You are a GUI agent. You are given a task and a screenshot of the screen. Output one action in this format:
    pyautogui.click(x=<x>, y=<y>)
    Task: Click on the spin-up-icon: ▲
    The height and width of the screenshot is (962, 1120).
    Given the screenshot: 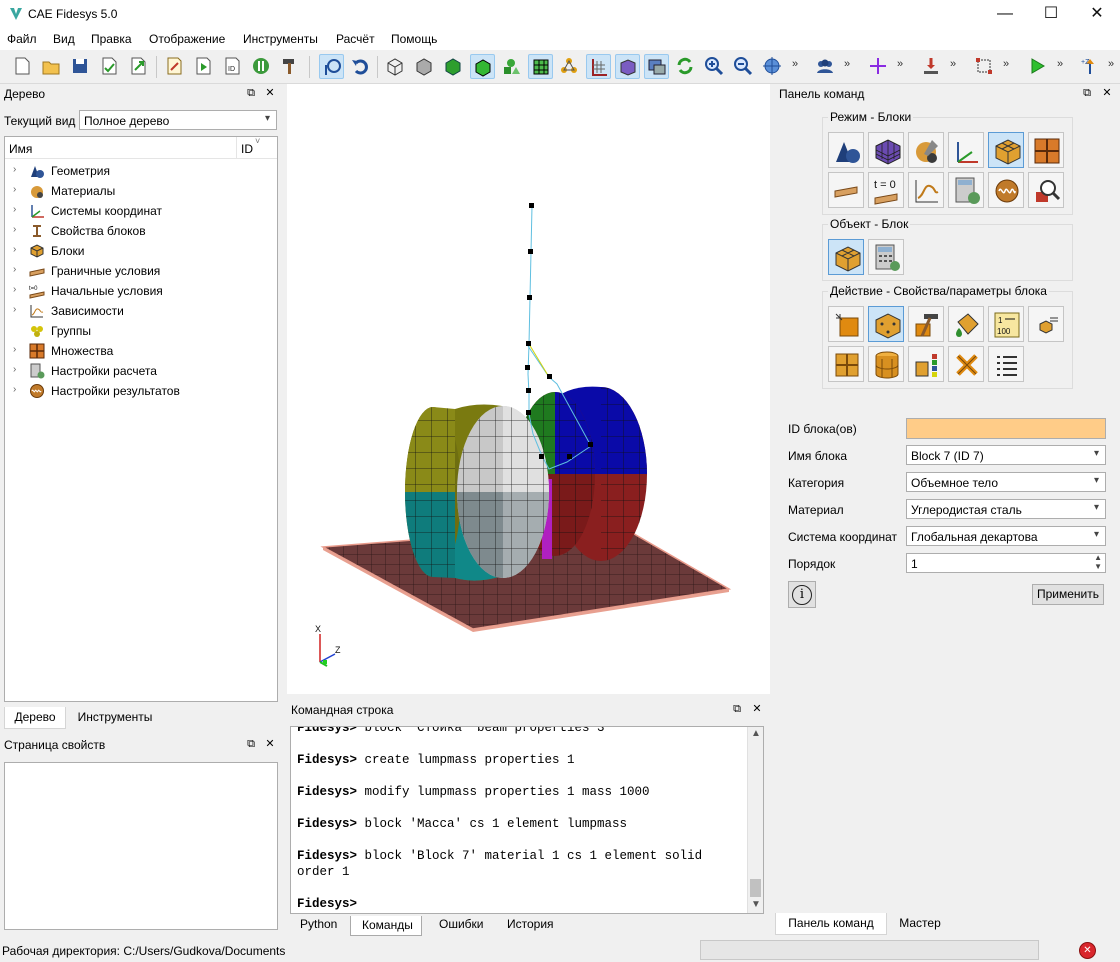 What is the action you would take?
    pyautogui.click(x=1098, y=557)
    